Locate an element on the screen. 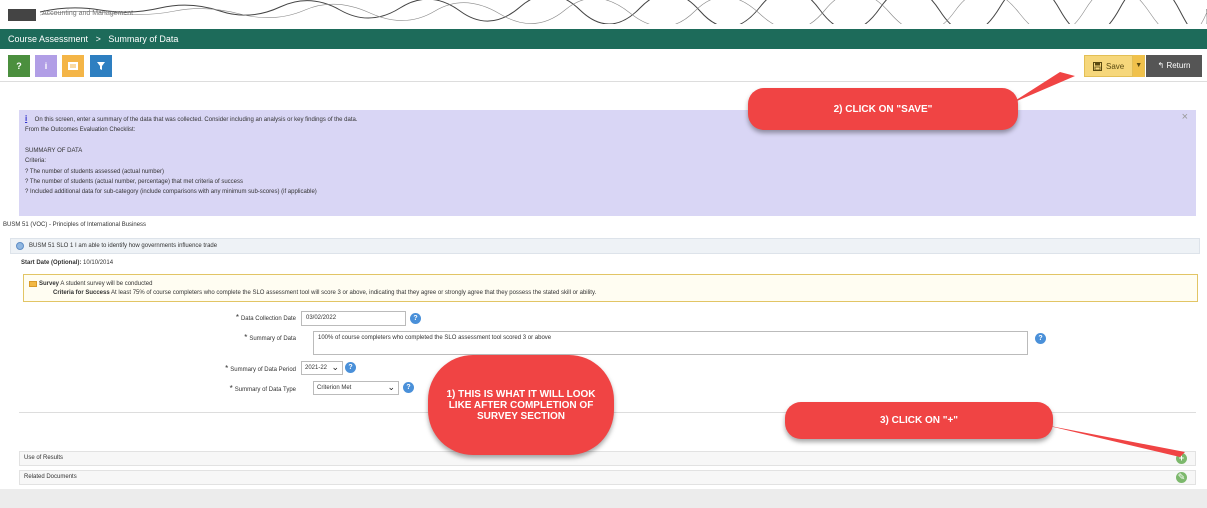 This screenshot has width=1207, height=508. start-date-value: 10/10/2014 is located at coordinates (98, 263).